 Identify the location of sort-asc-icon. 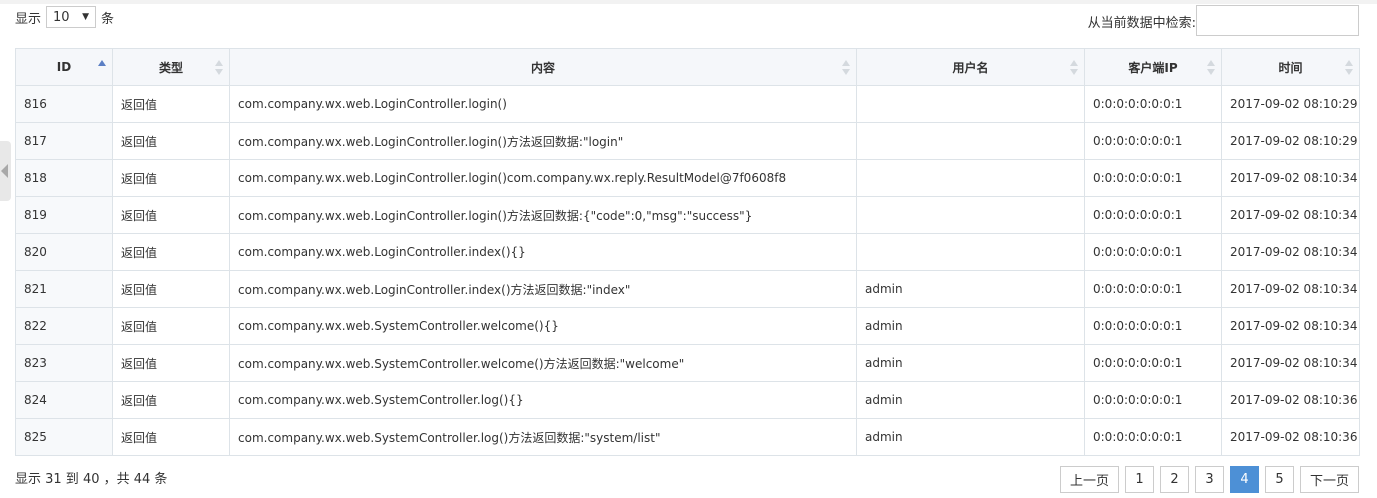
(102, 68).